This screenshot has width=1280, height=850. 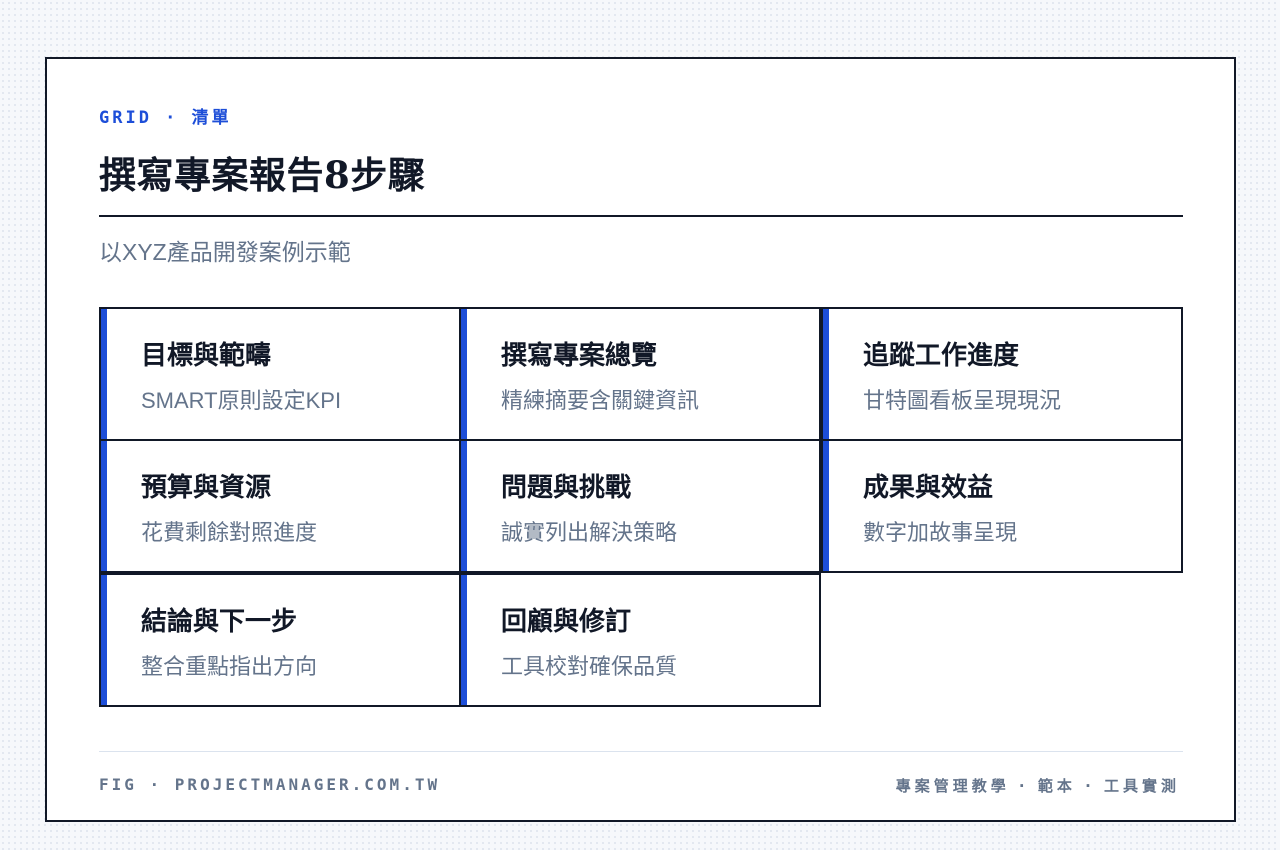 What do you see at coordinates (262, 175) in the screenshot?
I see `page-title: 撰寫專案報告8步驟` at bounding box center [262, 175].